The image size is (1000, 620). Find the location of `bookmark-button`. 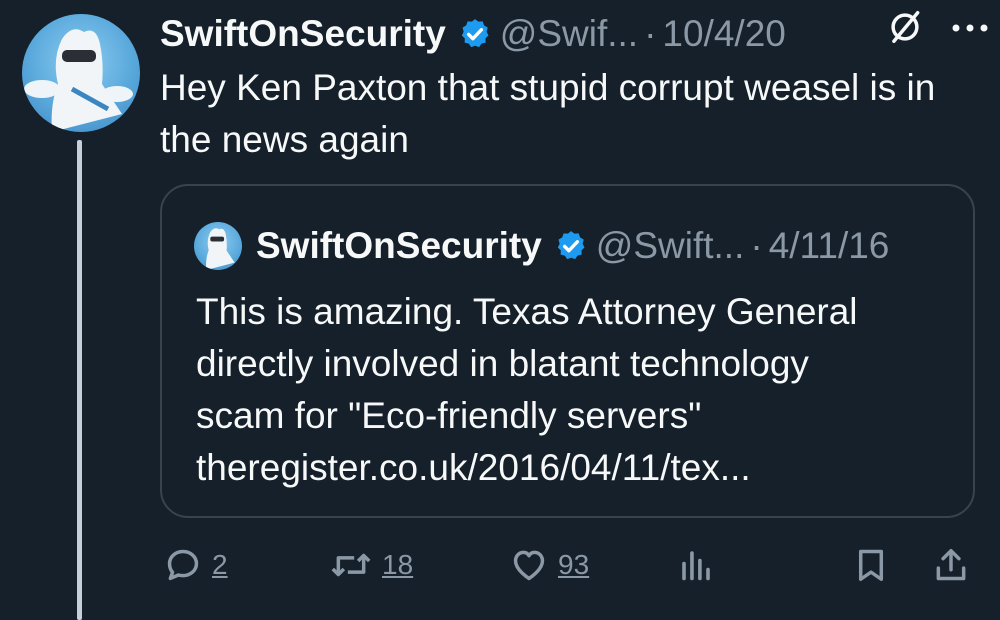

bookmark-button is located at coordinates (871, 565).